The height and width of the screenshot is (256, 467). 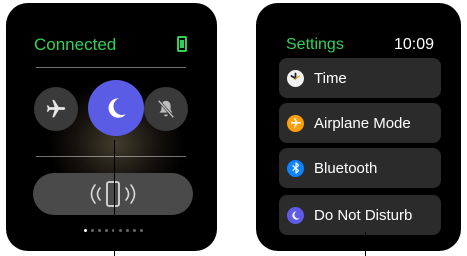 I want to click on page-title: Settings, so click(x=315, y=44).